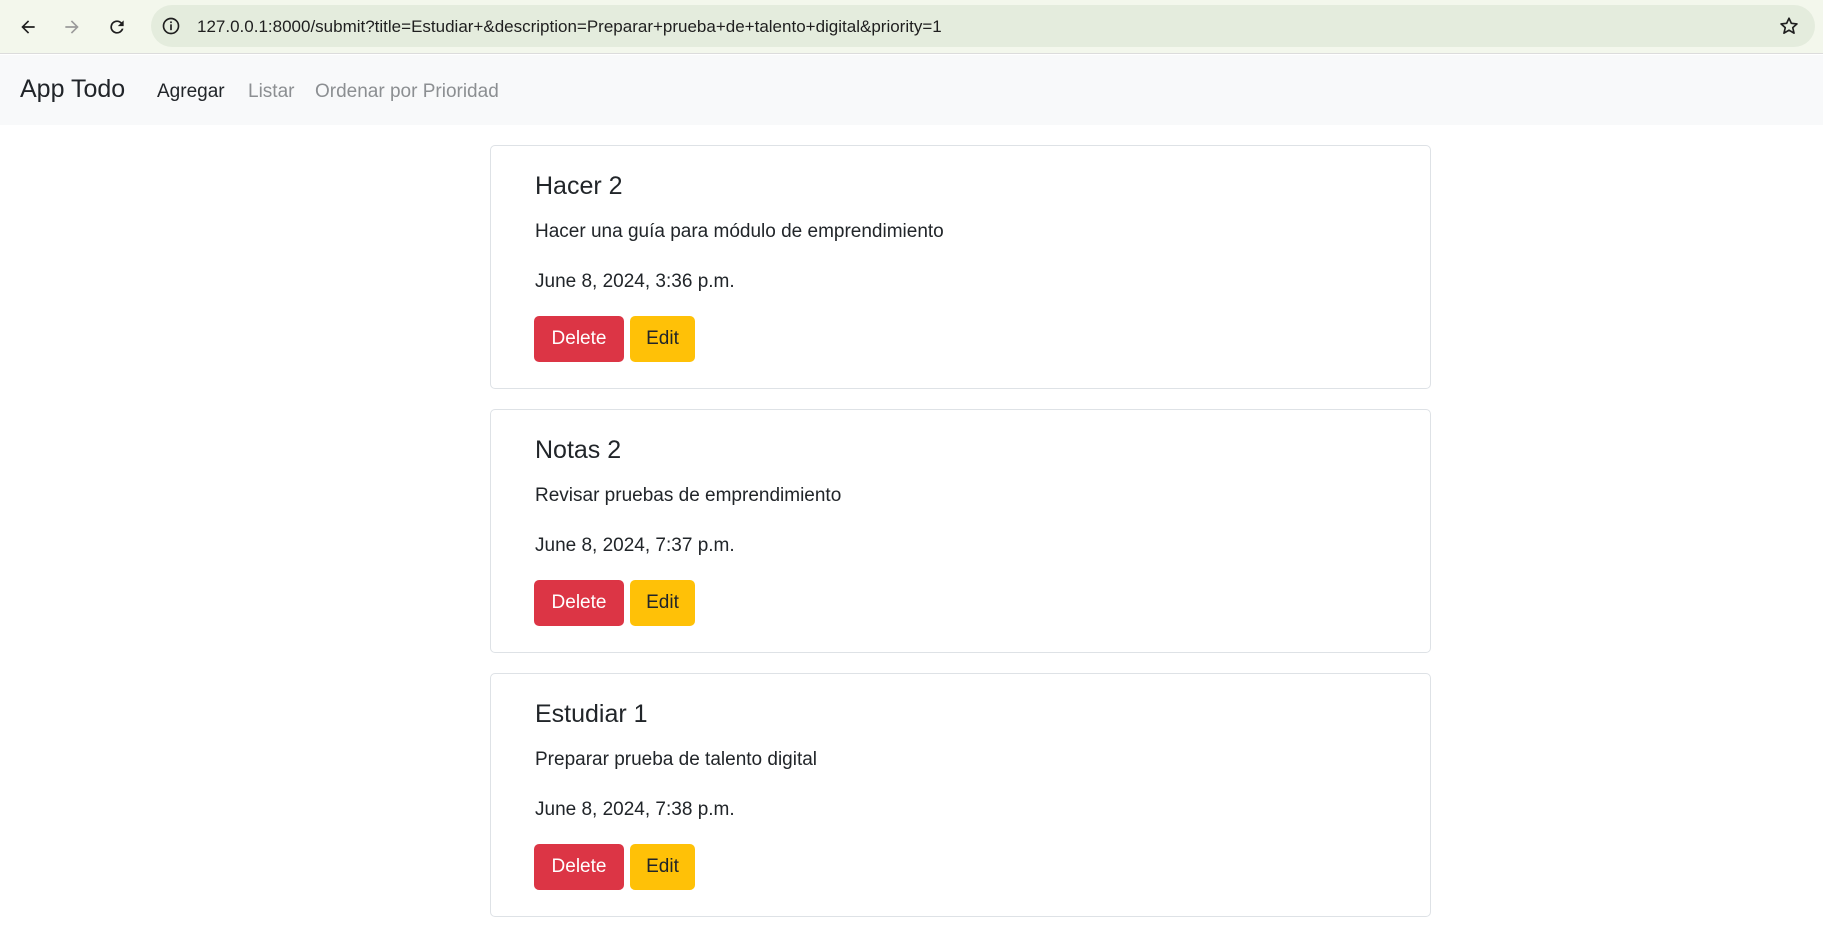 Image resolution: width=1823 pixels, height=935 pixels. I want to click on nav-link-agregar: Agregar, so click(191, 92).